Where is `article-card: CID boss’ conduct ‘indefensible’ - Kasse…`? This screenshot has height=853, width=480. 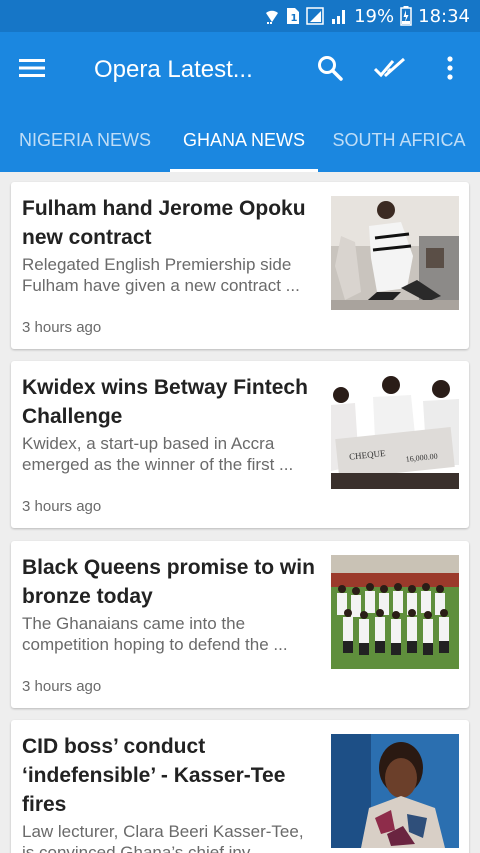 article-card: CID boss’ conduct ‘indefensible’ - Kasse… is located at coordinates (240, 786).